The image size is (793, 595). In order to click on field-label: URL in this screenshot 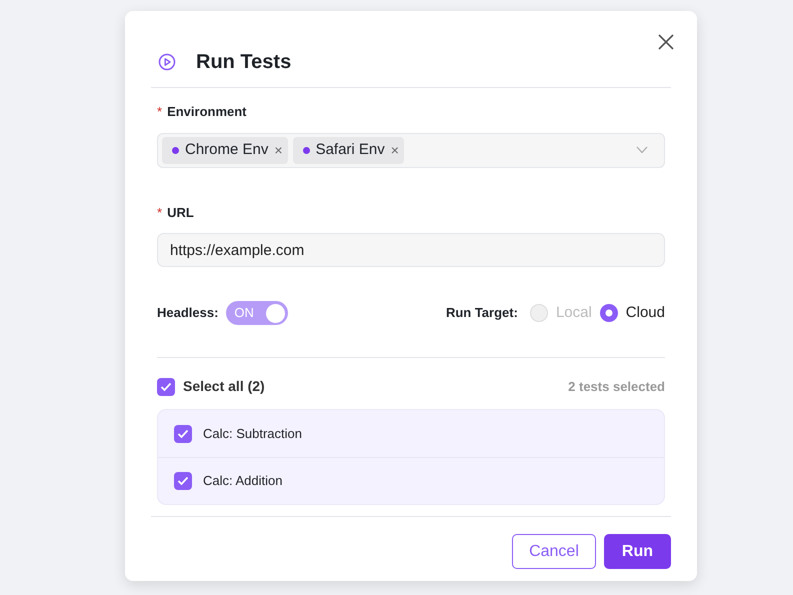, I will do `click(180, 213)`.